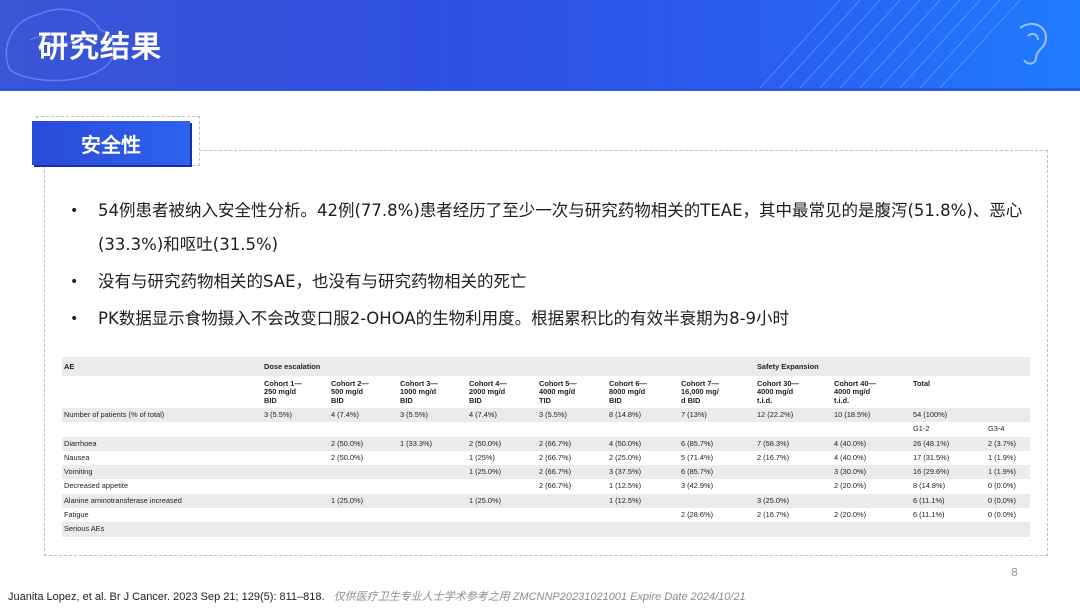 This screenshot has width=1080, height=608. What do you see at coordinates (871, 415) in the screenshot?
I see `table-cell: 10 (18.5%)` at bounding box center [871, 415].